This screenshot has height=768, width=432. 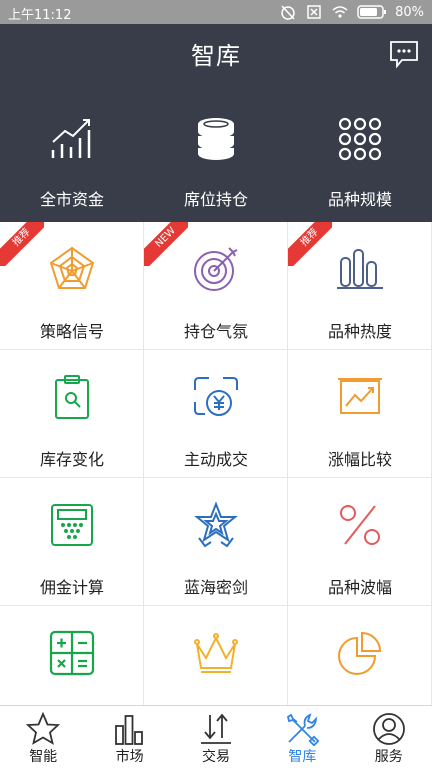 I want to click on tile-label: 策略信号, so click(x=71, y=331).